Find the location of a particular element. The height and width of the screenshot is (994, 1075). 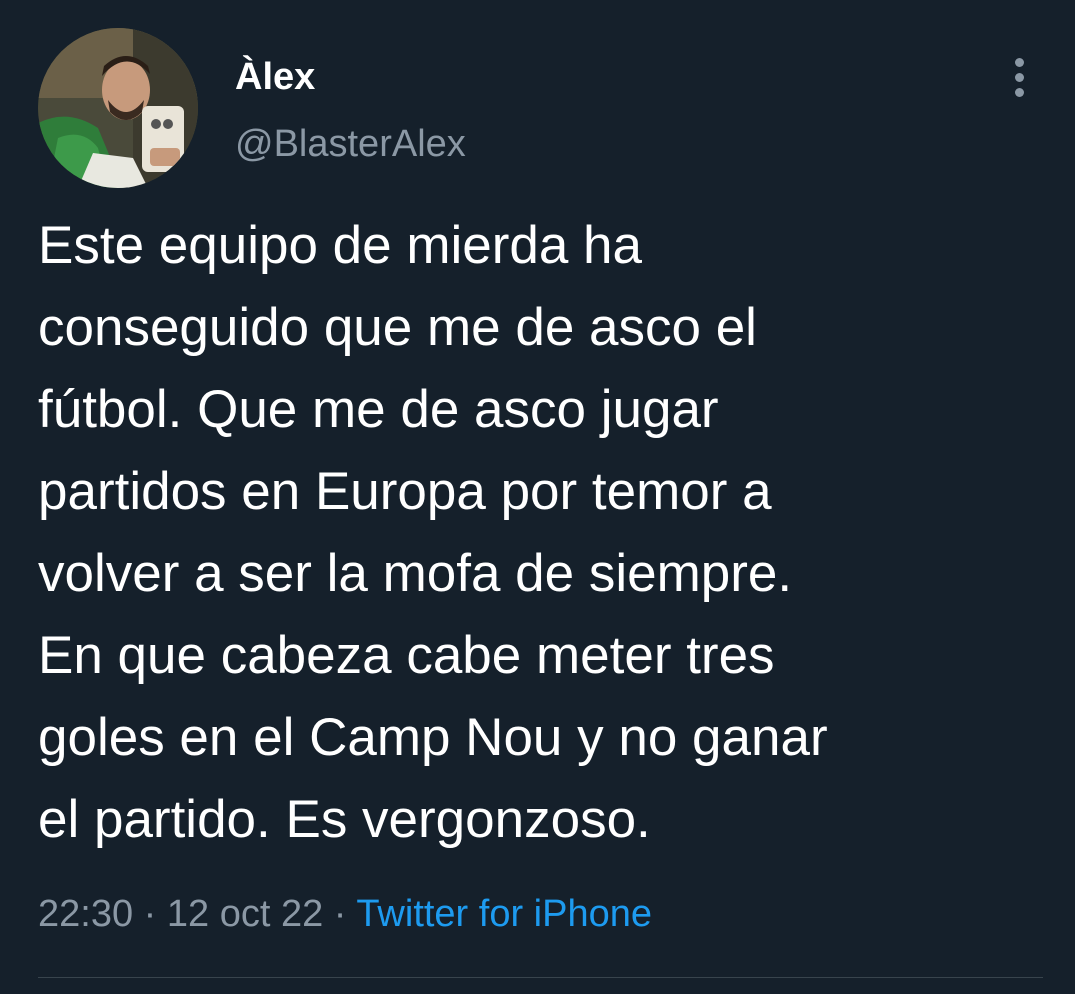

divider is located at coordinates (540, 977).